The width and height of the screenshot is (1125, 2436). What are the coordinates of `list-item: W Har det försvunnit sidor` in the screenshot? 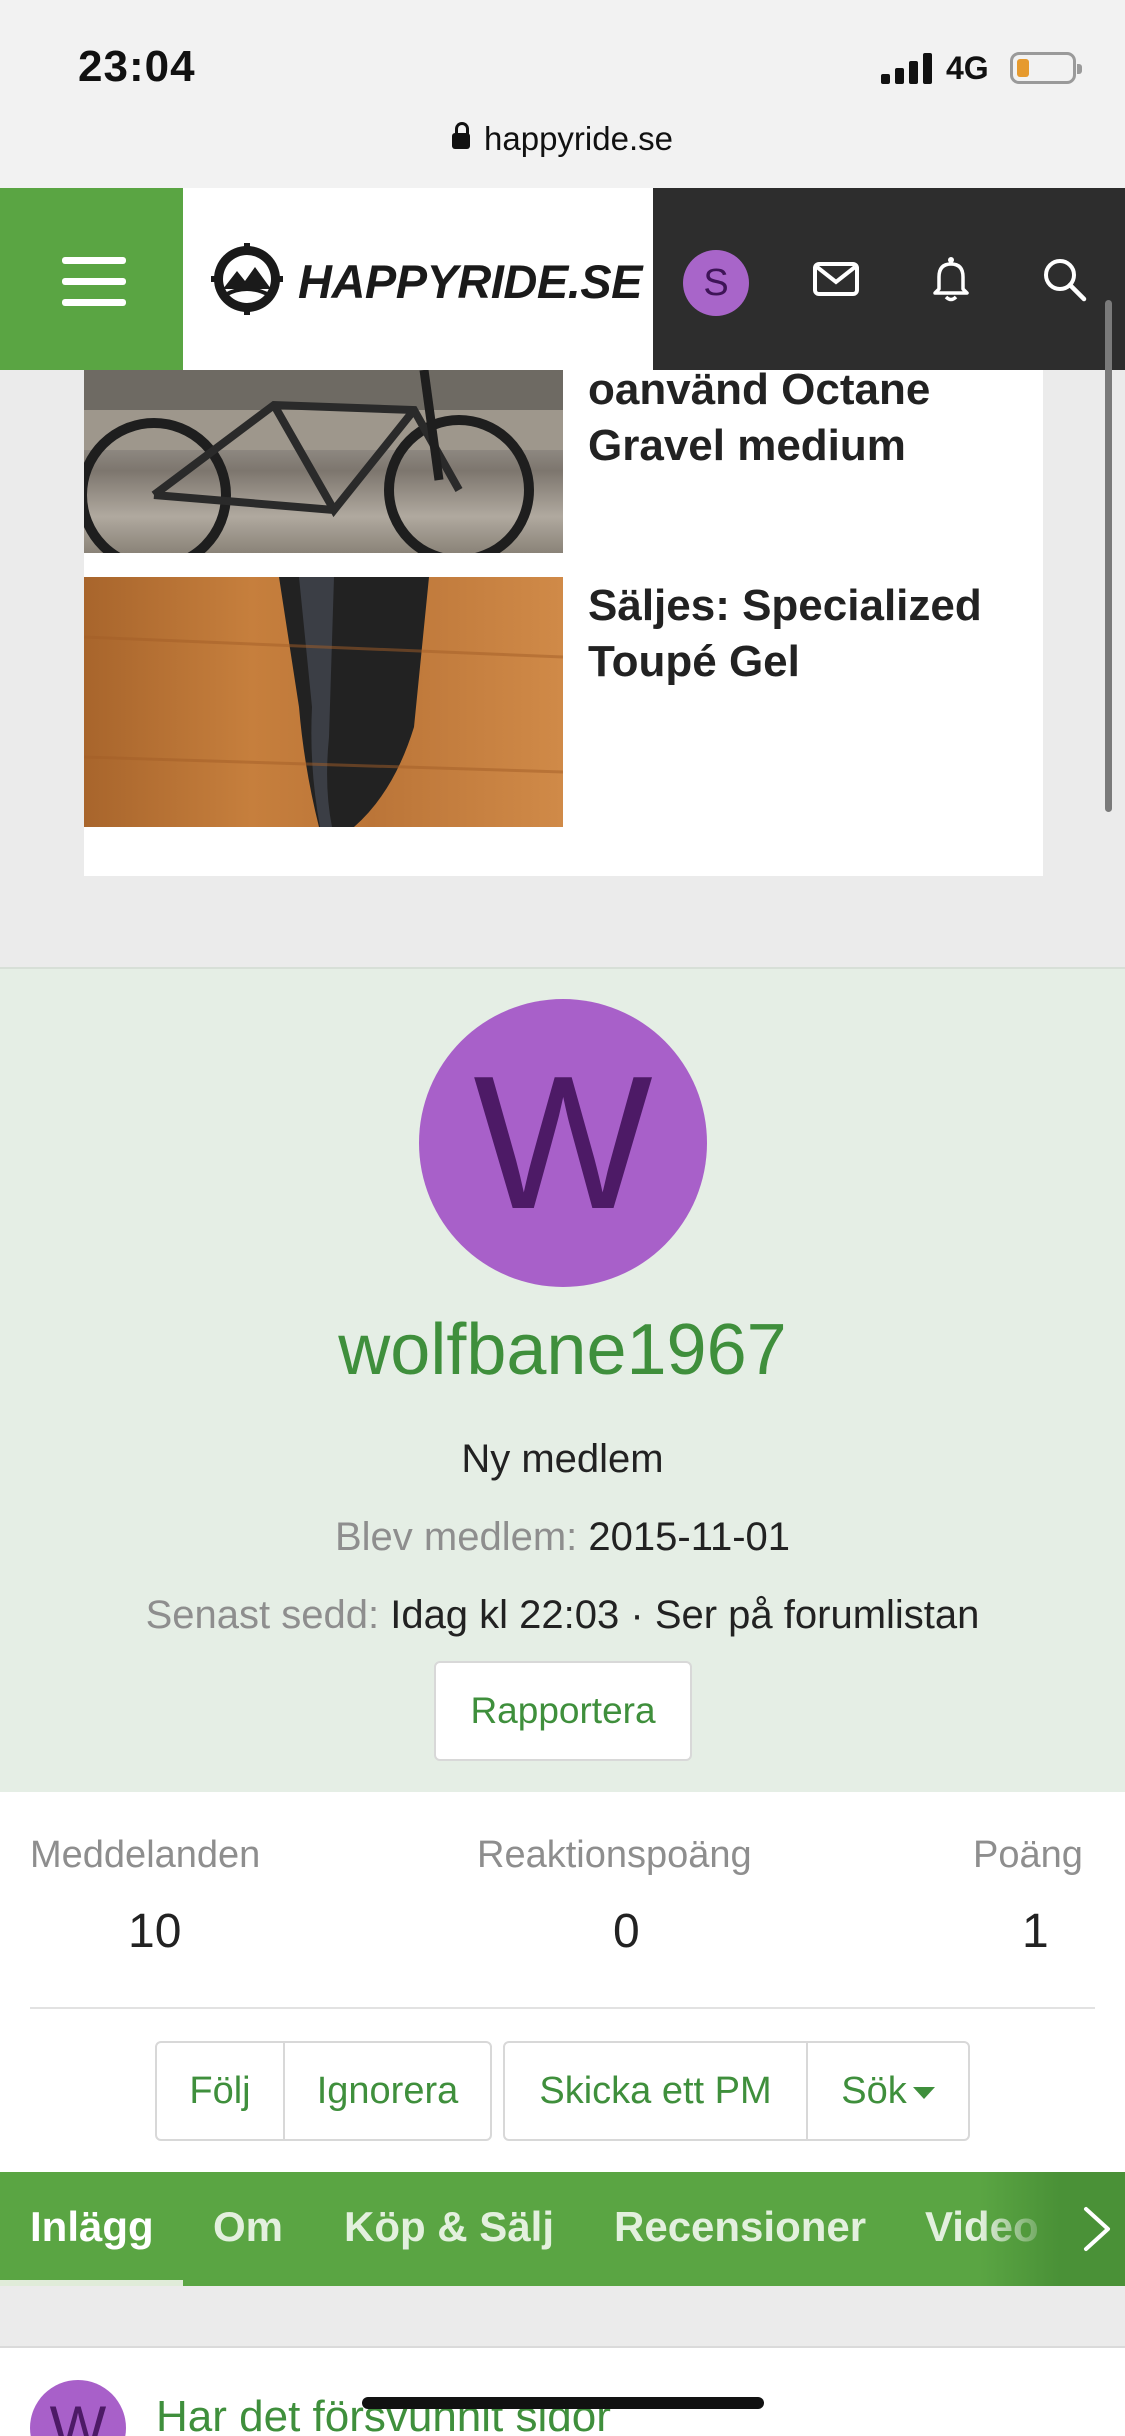 It's located at (562, 2391).